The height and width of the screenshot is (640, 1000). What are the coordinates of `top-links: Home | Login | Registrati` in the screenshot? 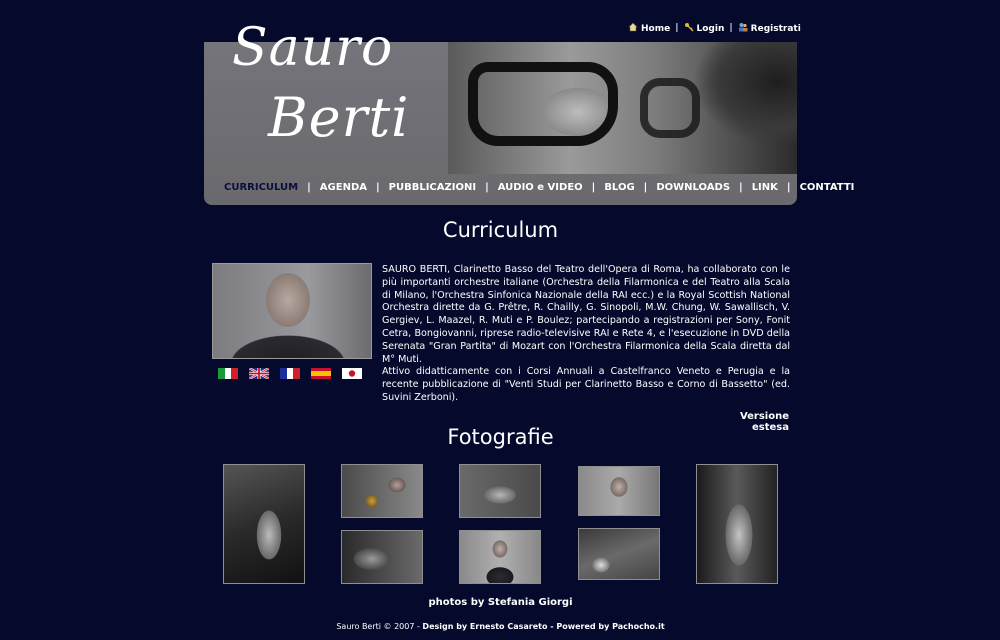 It's located at (714, 28).